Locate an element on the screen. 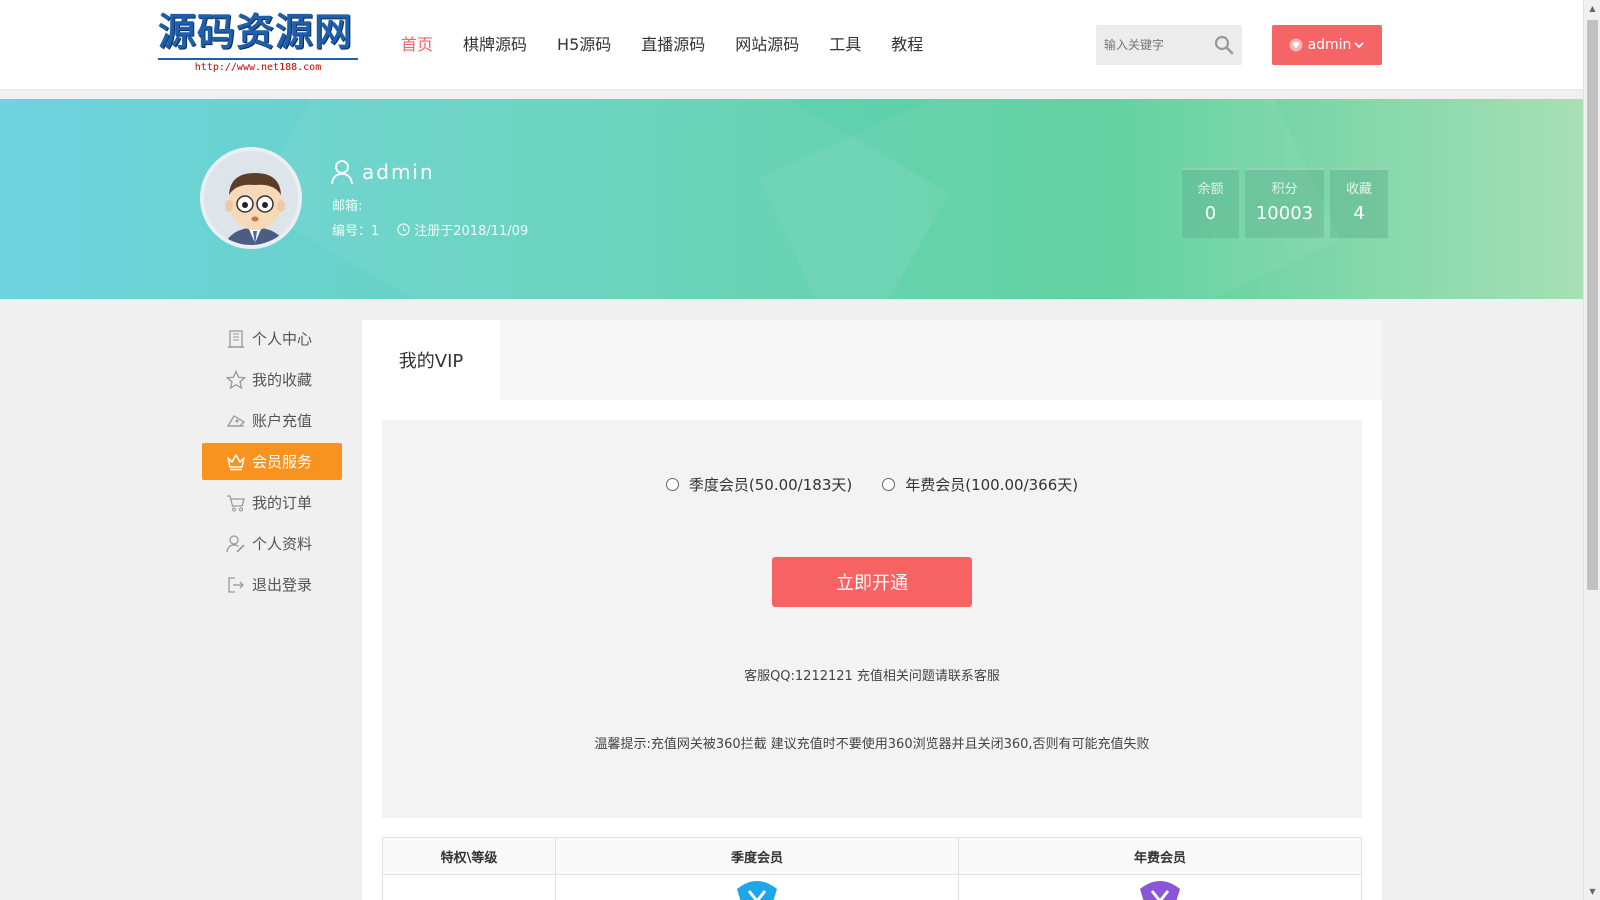 This screenshot has width=1600, height=900. search-icon is located at coordinates (1224, 45).